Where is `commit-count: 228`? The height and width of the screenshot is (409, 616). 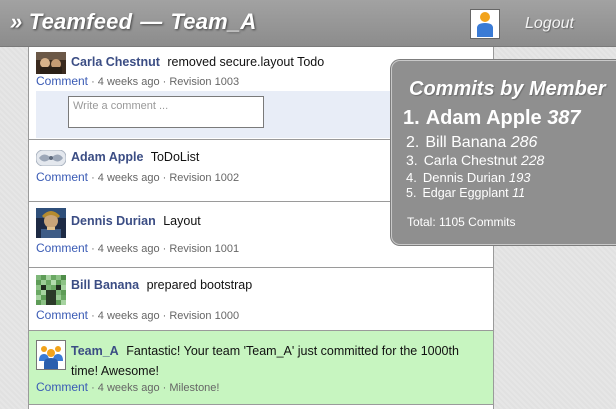
commit-count: 228 is located at coordinates (532, 160).